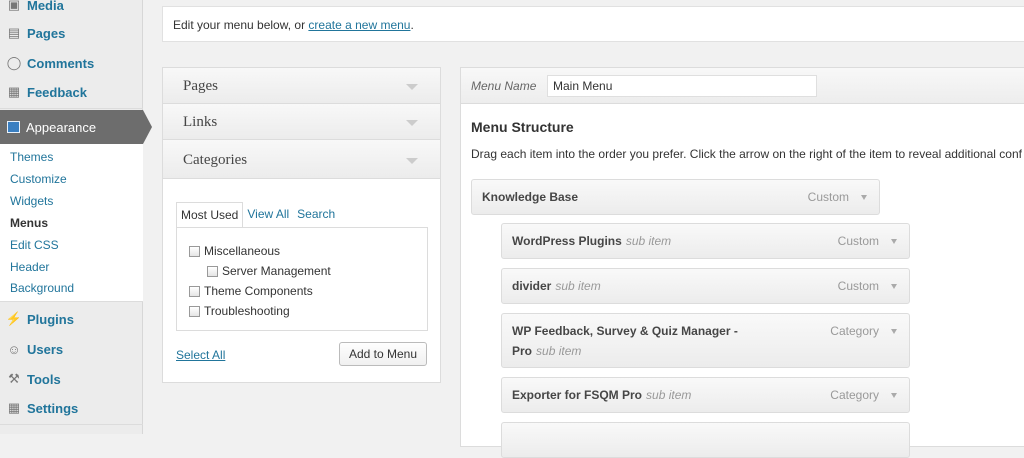 The width and height of the screenshot is (1024, 458). I want to click on sidebar-item-tools: ⚒ Tools, so click(71, 379).